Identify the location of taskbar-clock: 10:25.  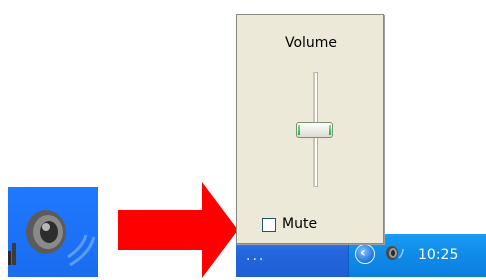
(438, 255).